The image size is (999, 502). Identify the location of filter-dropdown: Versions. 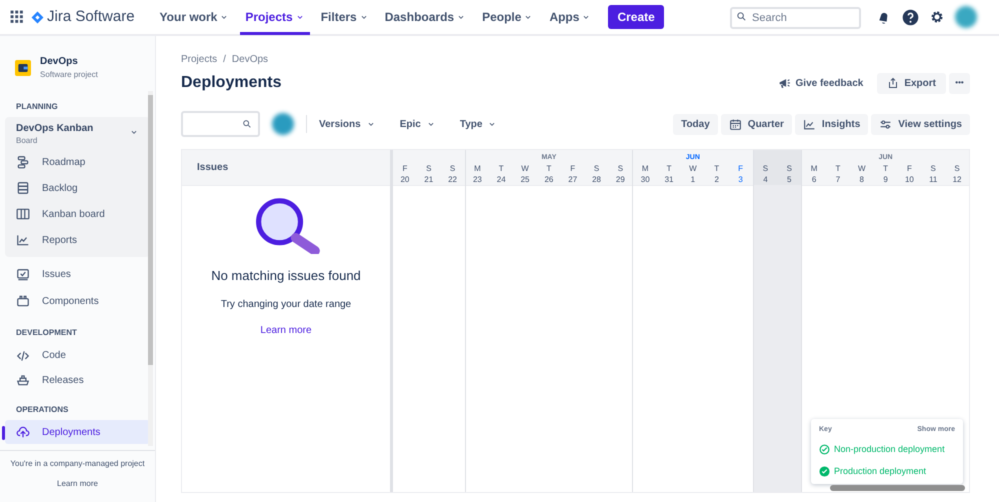
(347, 124).